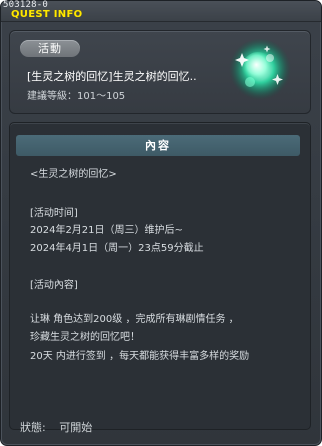 This screenshot has height=446, width=322. I want to click on glowing-orb-icon, so click(260, 70).